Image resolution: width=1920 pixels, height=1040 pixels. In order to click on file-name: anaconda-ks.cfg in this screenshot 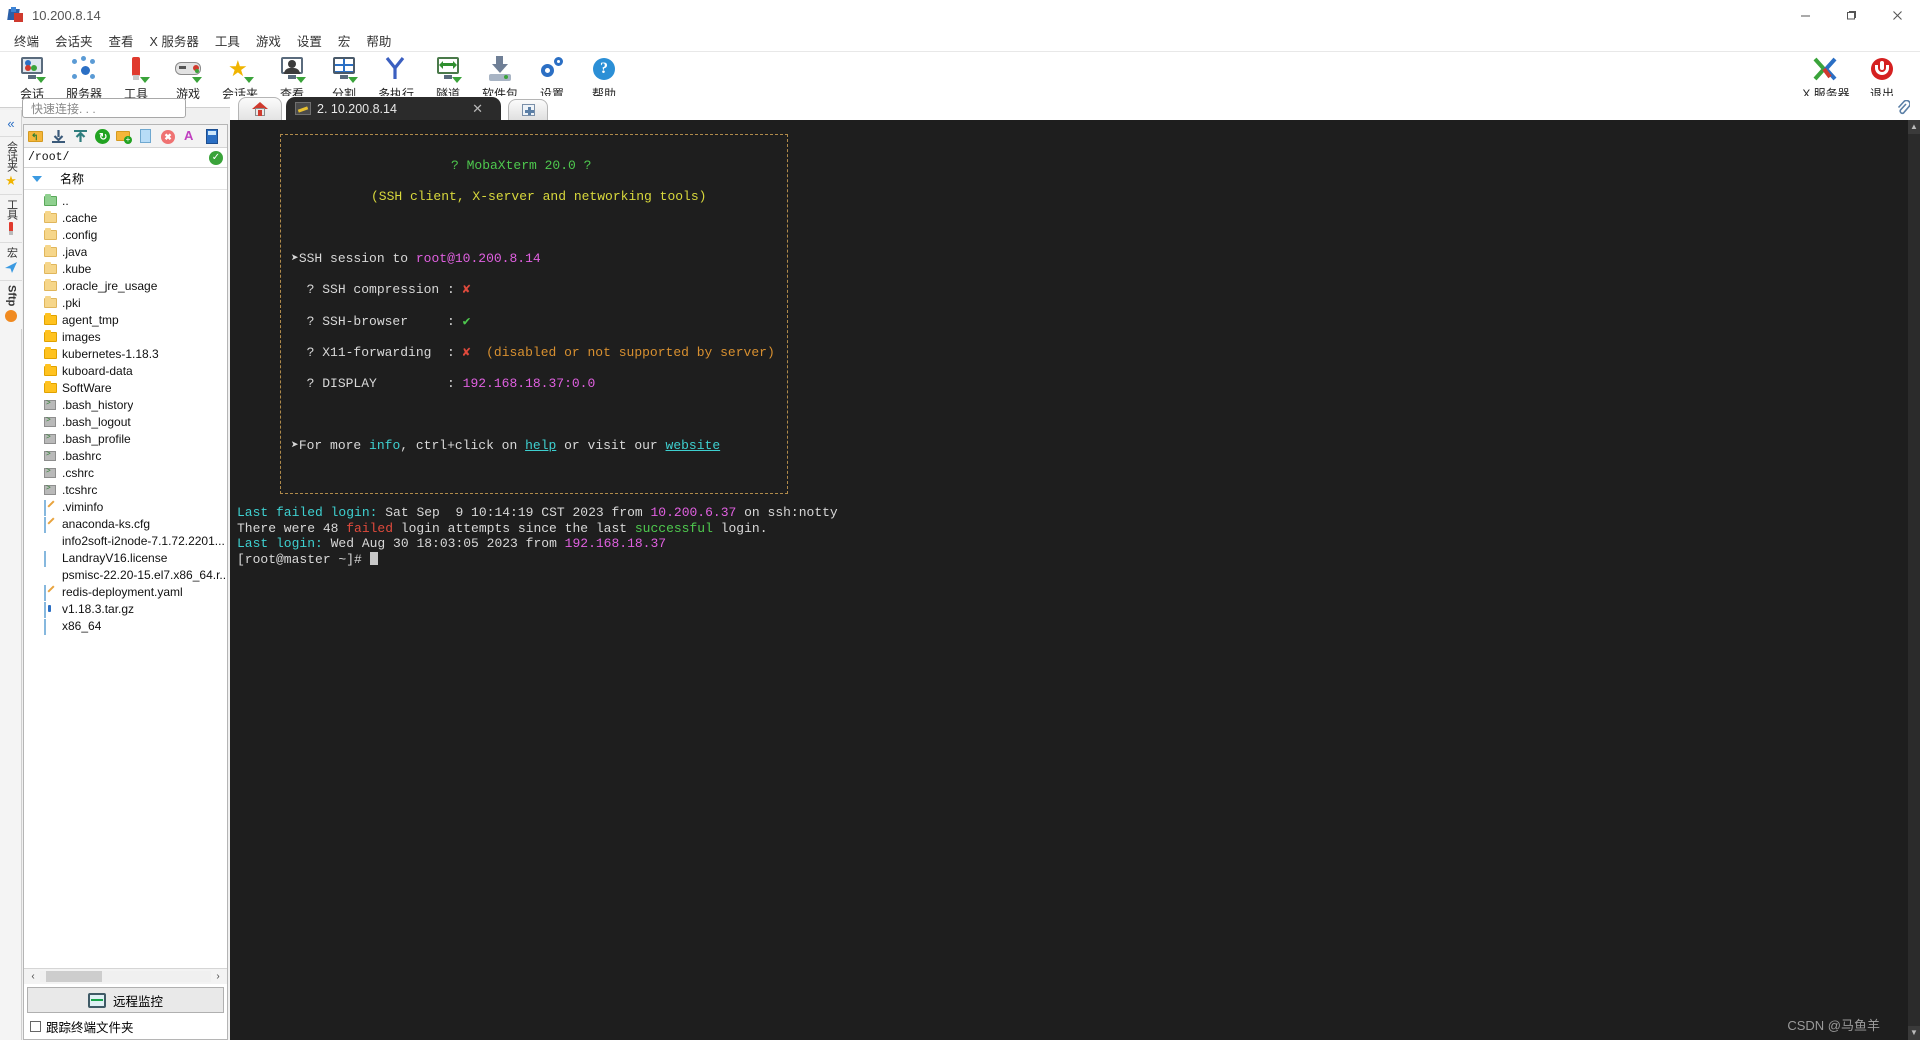, I will do `click(106, 523)`.